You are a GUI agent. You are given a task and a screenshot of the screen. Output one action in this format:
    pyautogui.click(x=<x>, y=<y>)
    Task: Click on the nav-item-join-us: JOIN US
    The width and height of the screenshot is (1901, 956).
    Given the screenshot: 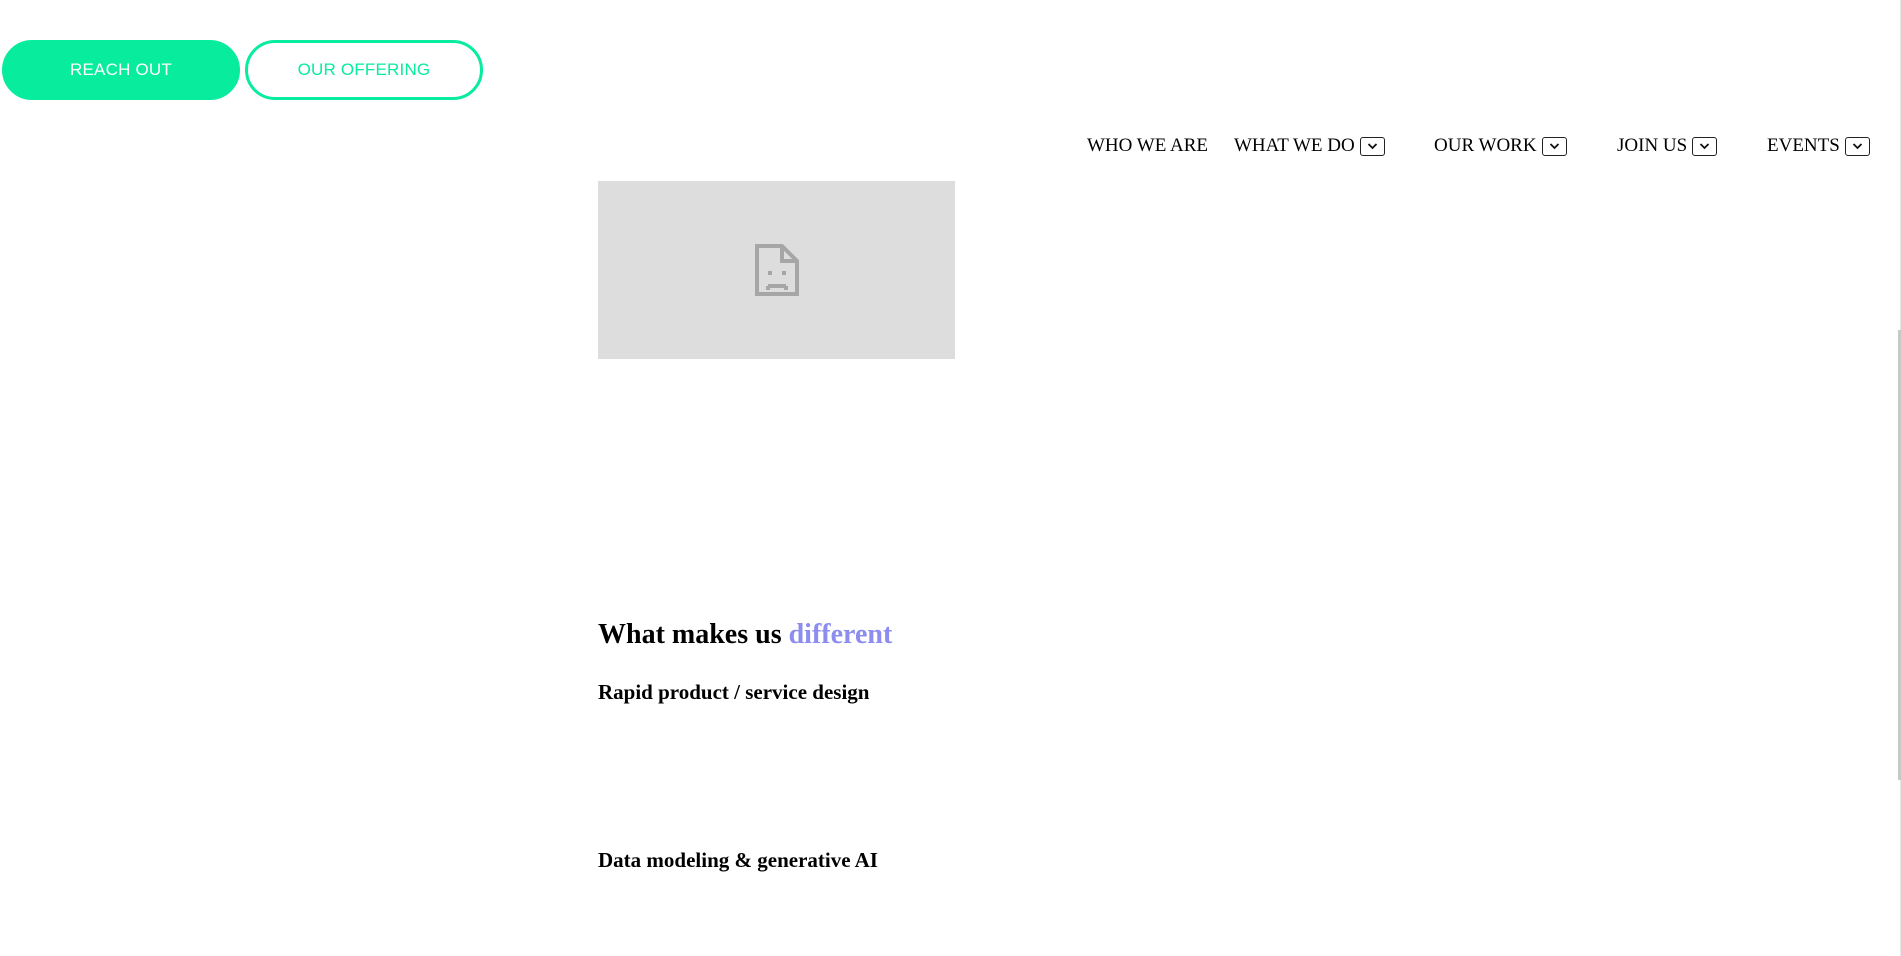 What is the action you would take?
    pyautogui.click(x=1667, y=146)
    